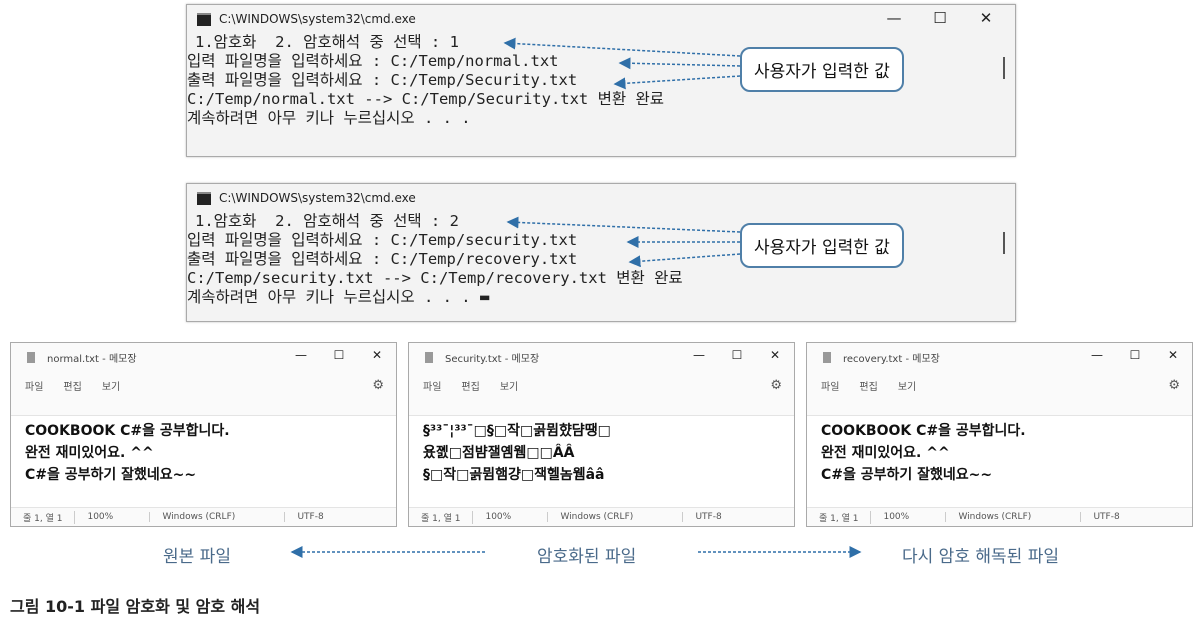 The height and width of the screenshot is (622, 1195). What do you see at coordinates (135, 606) in the screenshot?
I see `figure-caption: 그림 10-1 파일 암호화 및 암호 해석` at bounding box center [135, 606].